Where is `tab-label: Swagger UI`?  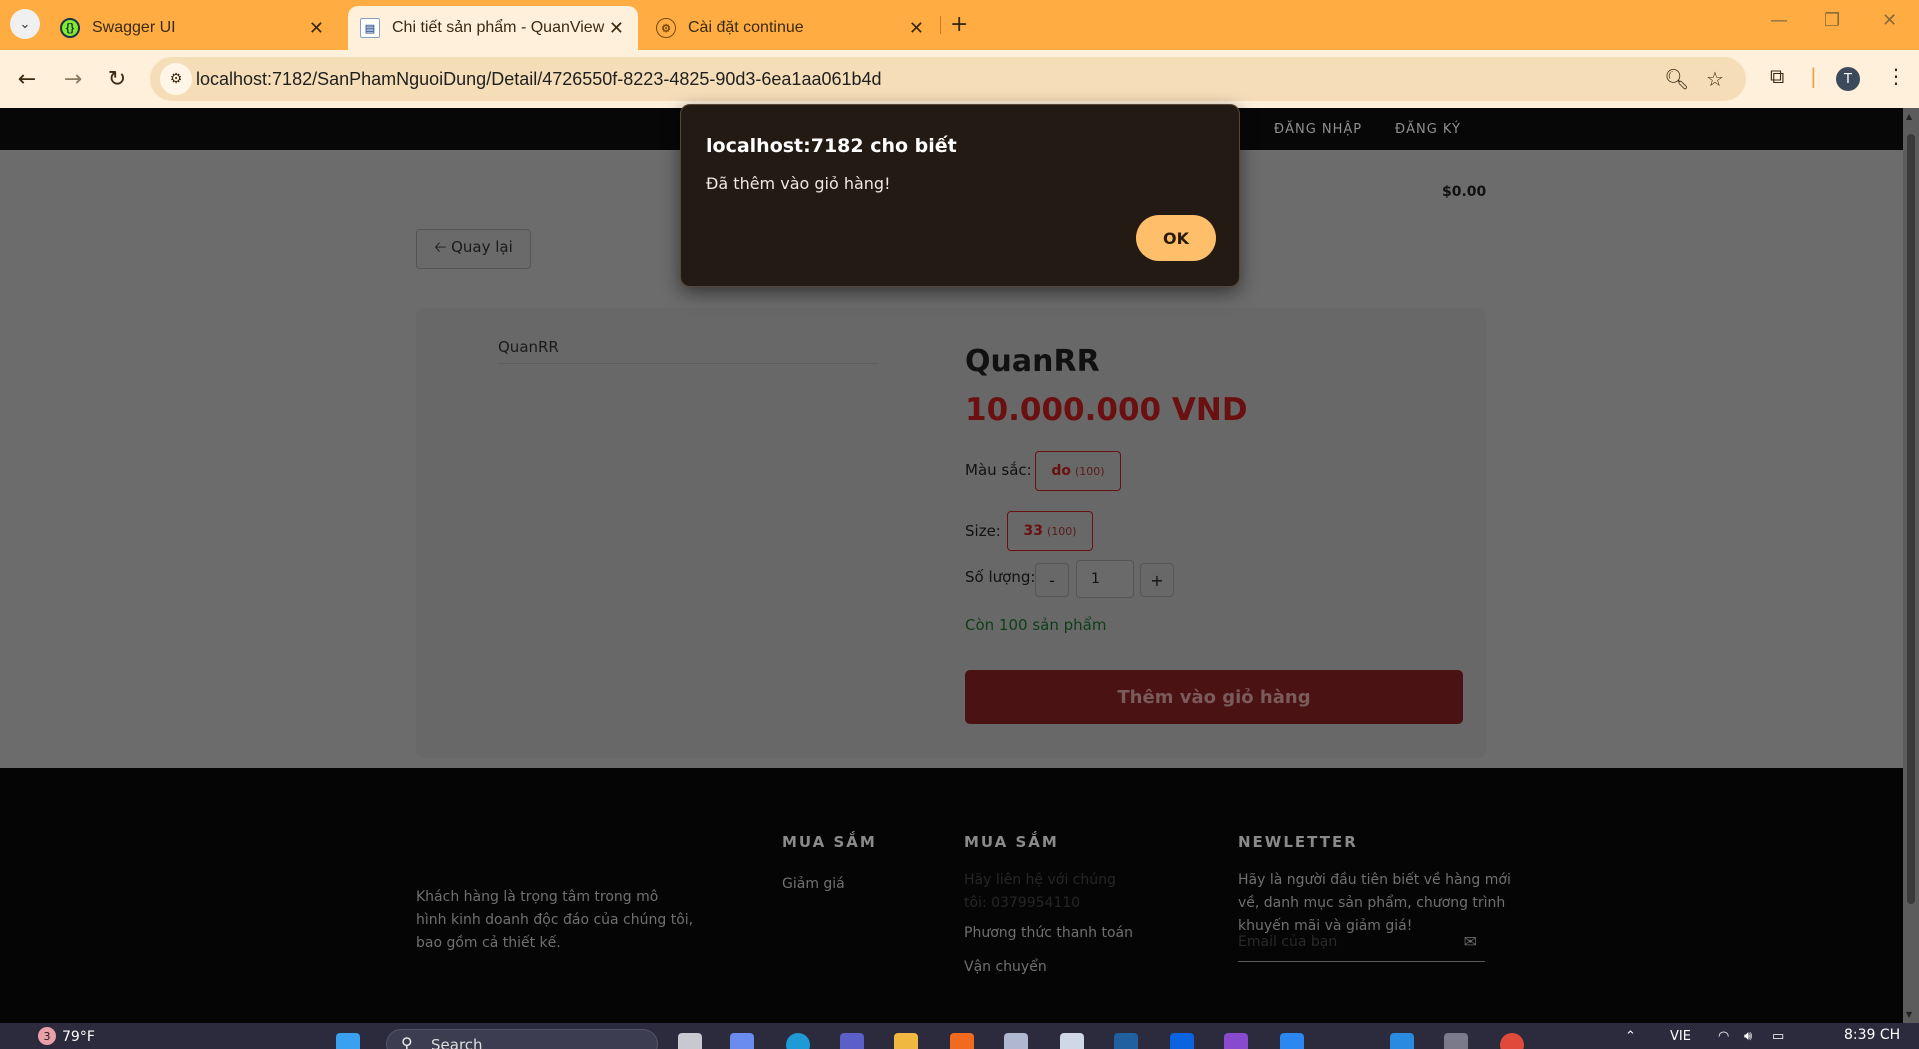 tab-label: Swagger UI is located at coordinates (134, 27).